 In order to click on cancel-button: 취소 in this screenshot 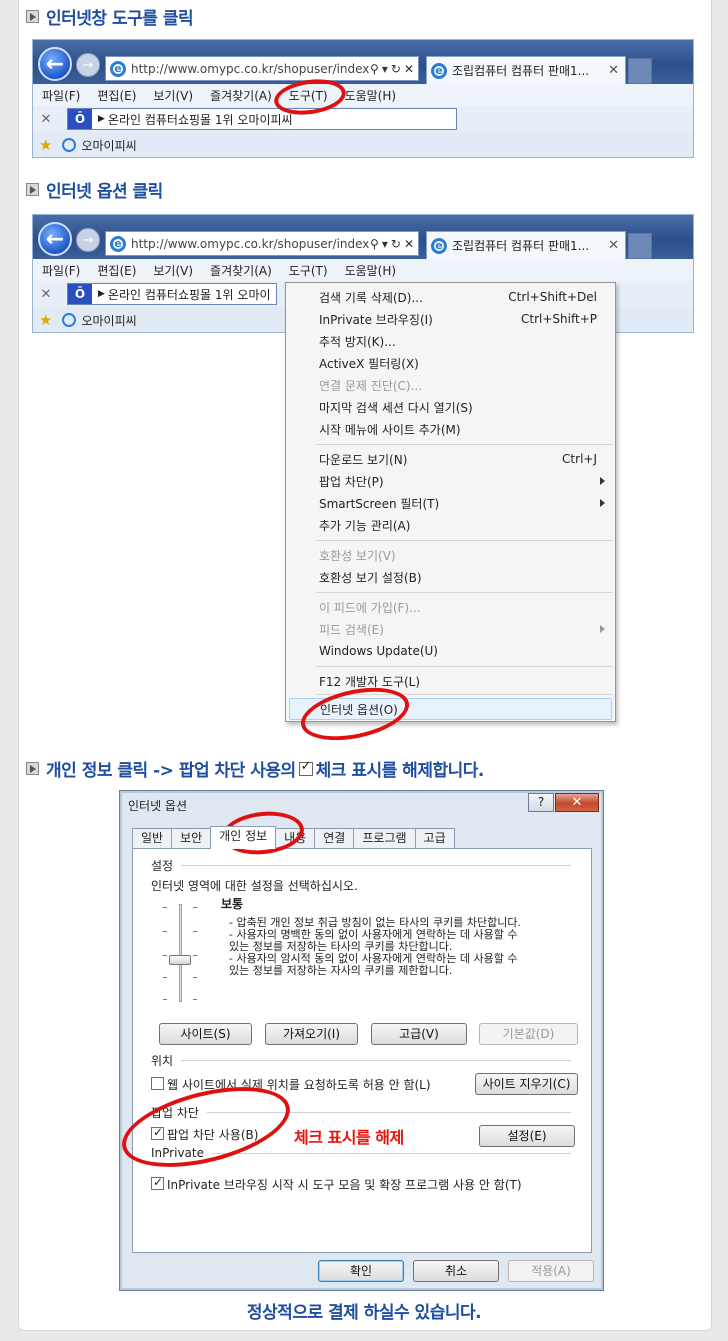, I will do `click(456, 1271)`.